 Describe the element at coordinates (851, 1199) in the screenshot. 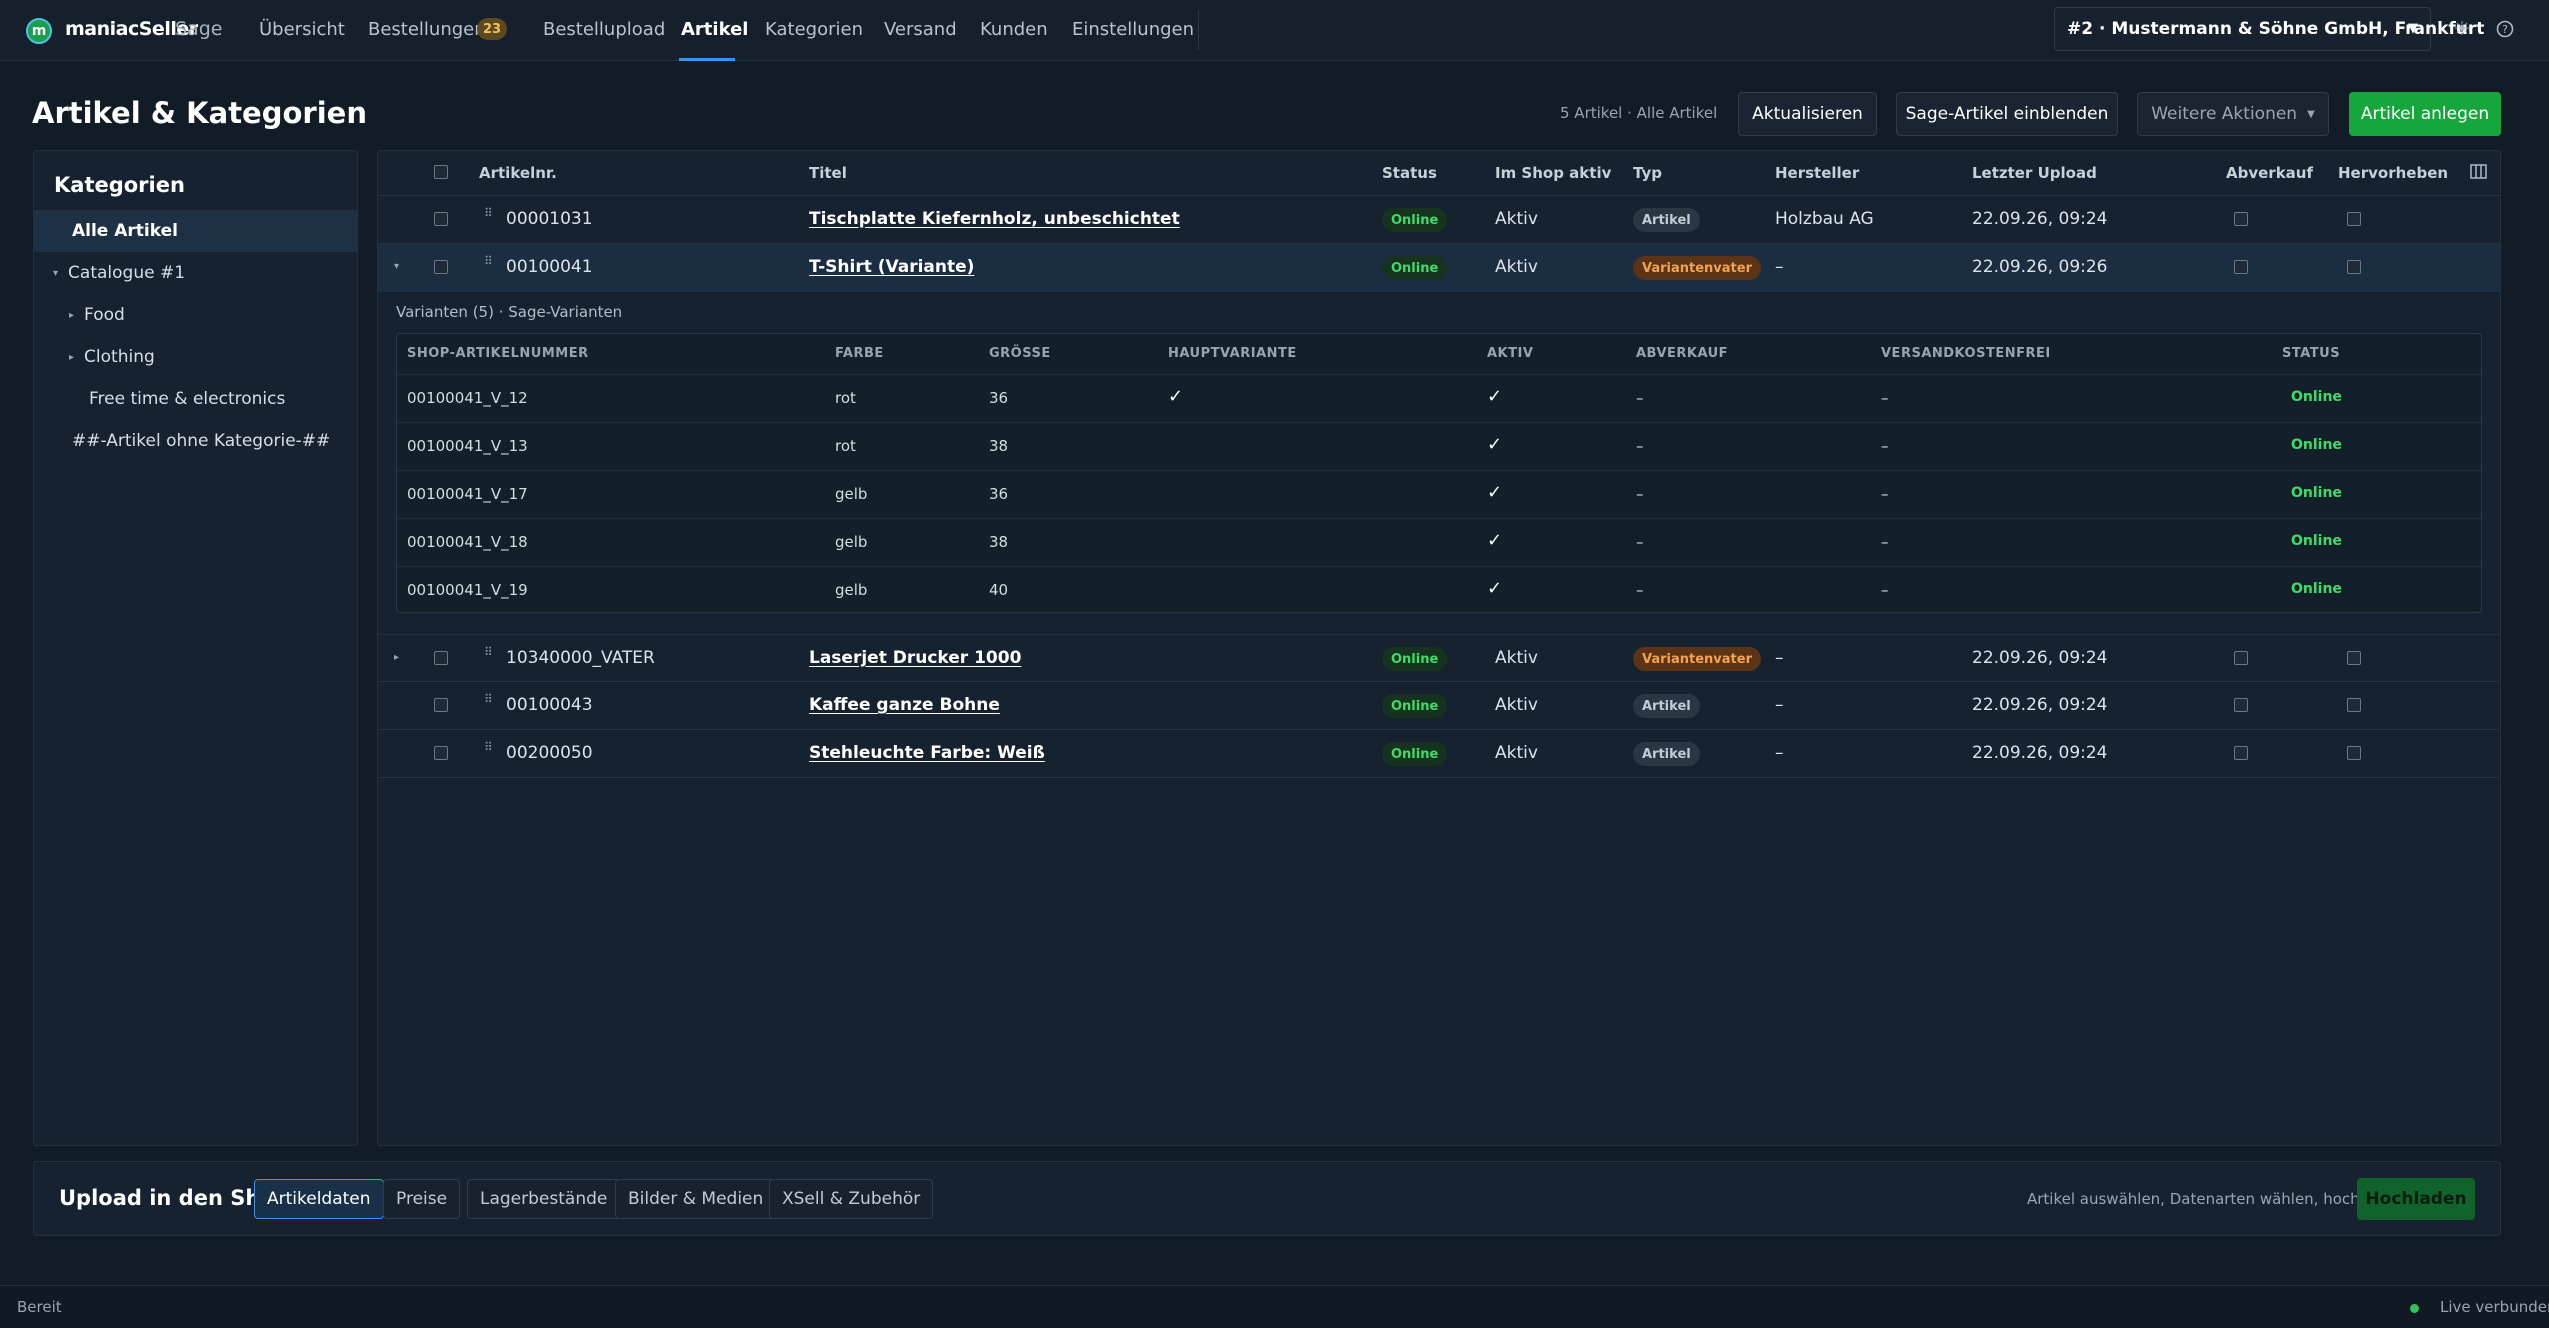

I see `upload-tag-xsell-zubehoer: XSell & Zubehör` at that location.